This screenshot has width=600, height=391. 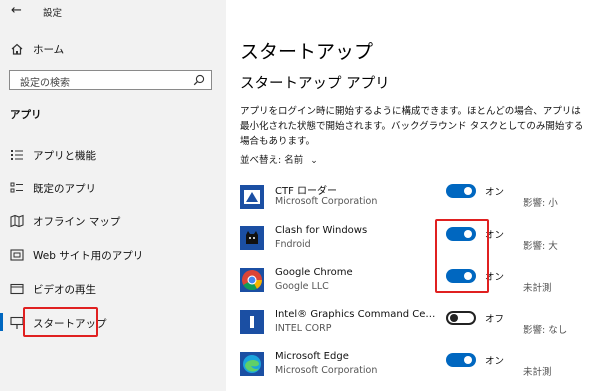 What do you see at coordinates (312, 356) in the screenshot?
I see `app-name: Microsoft Edge` at bounding box center [312, 356].